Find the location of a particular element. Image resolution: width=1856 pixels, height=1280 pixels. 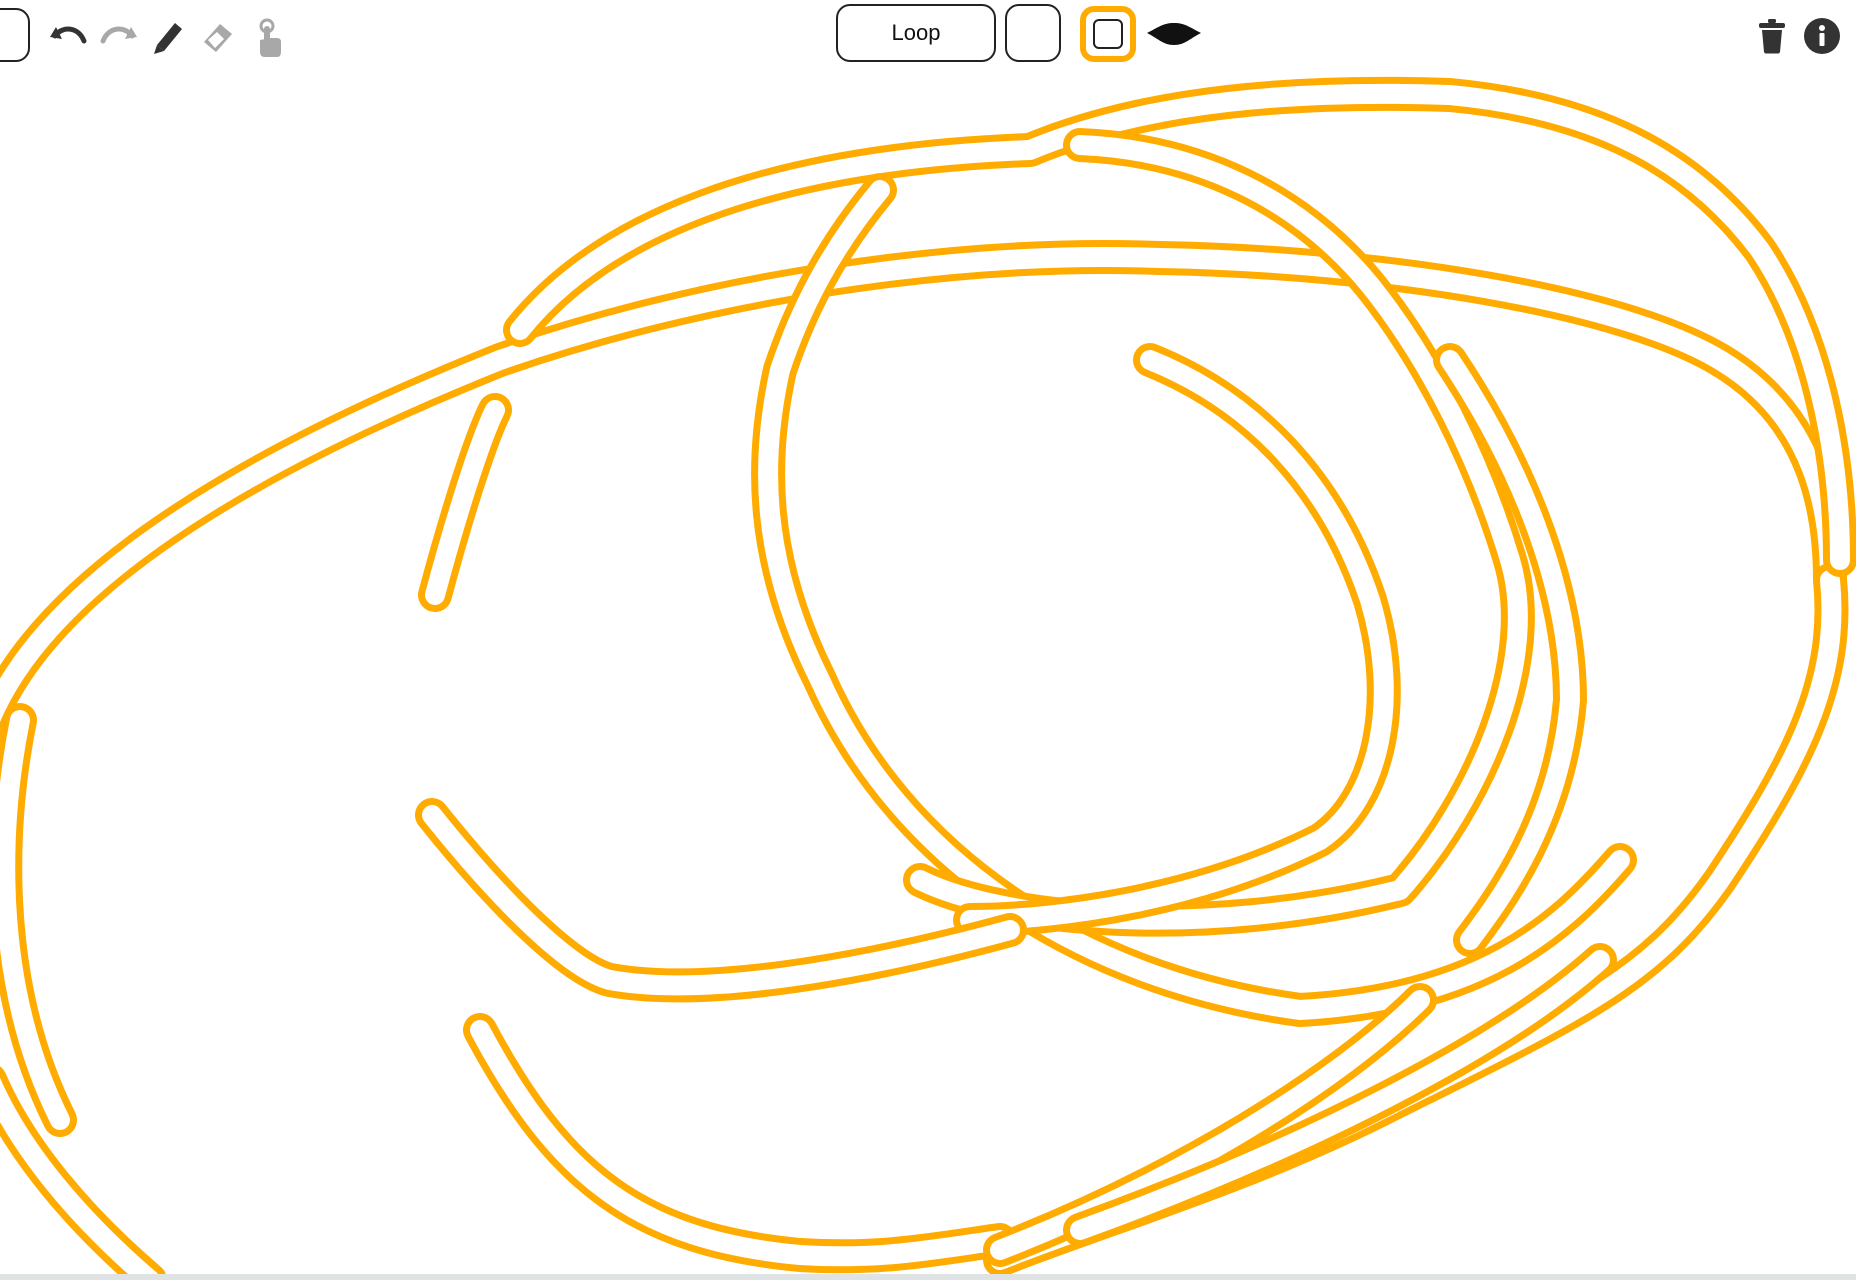

toolbar: Loop is located at coordinates (928, 40).